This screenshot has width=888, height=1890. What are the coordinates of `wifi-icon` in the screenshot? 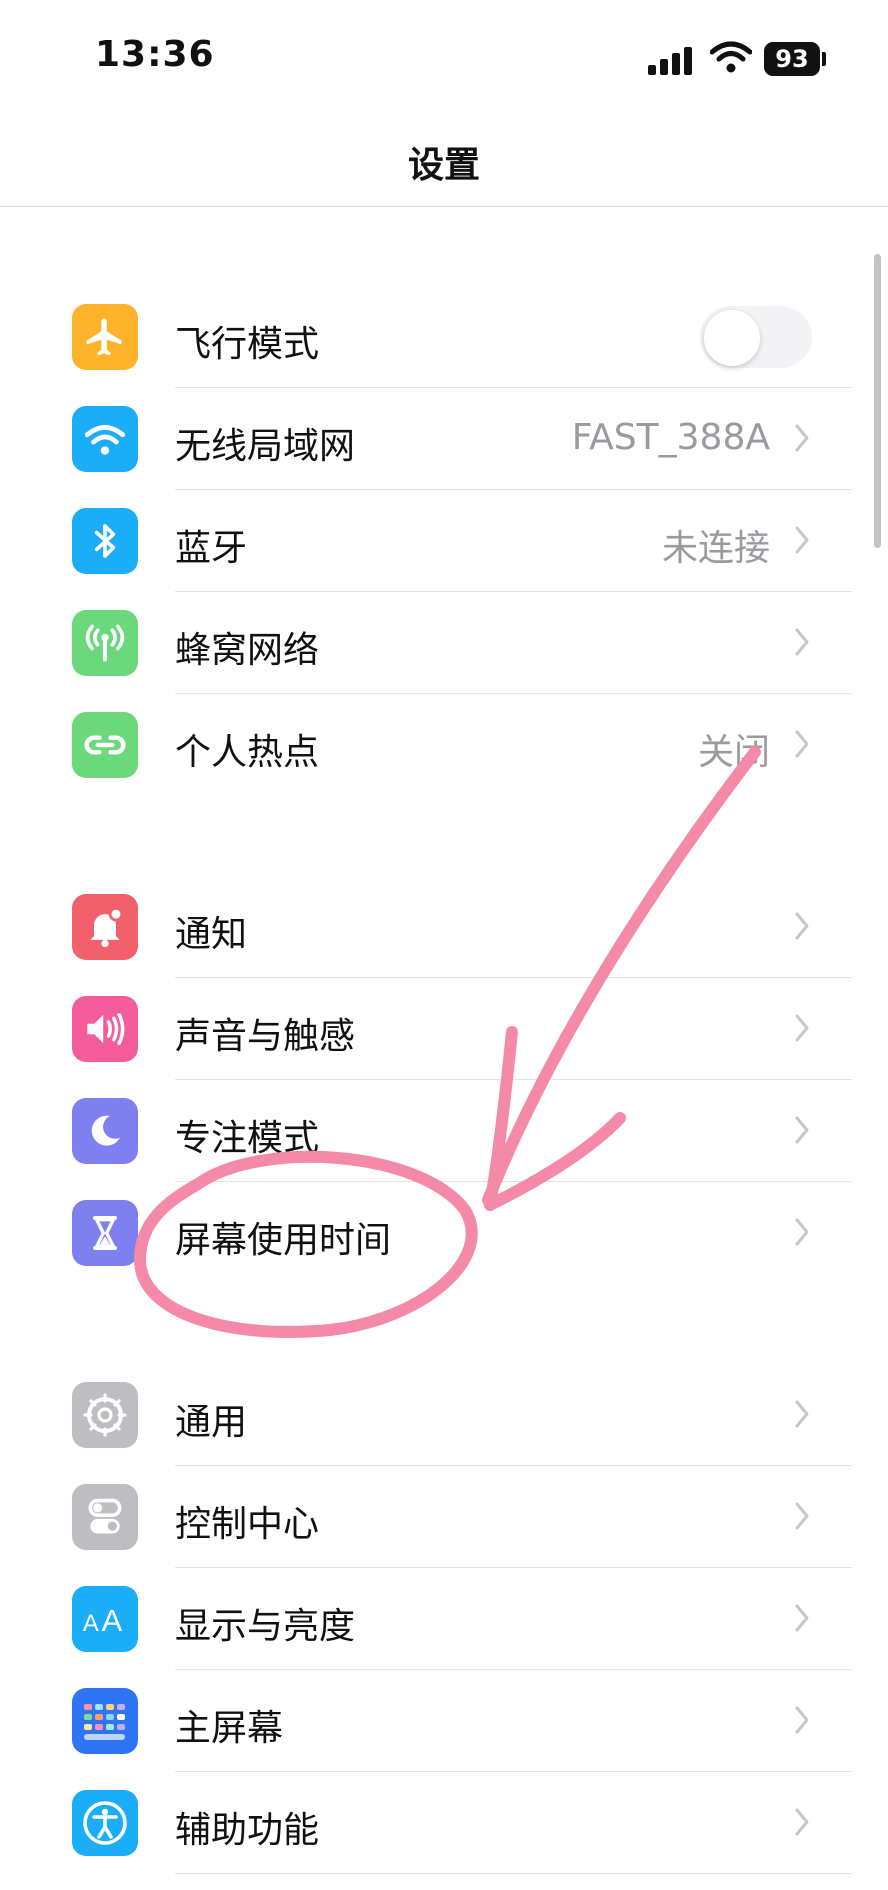 It's located at (105, 439).